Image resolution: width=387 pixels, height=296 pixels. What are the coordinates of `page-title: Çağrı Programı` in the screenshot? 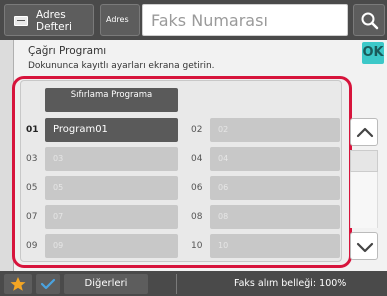 It's located at (67, 51).